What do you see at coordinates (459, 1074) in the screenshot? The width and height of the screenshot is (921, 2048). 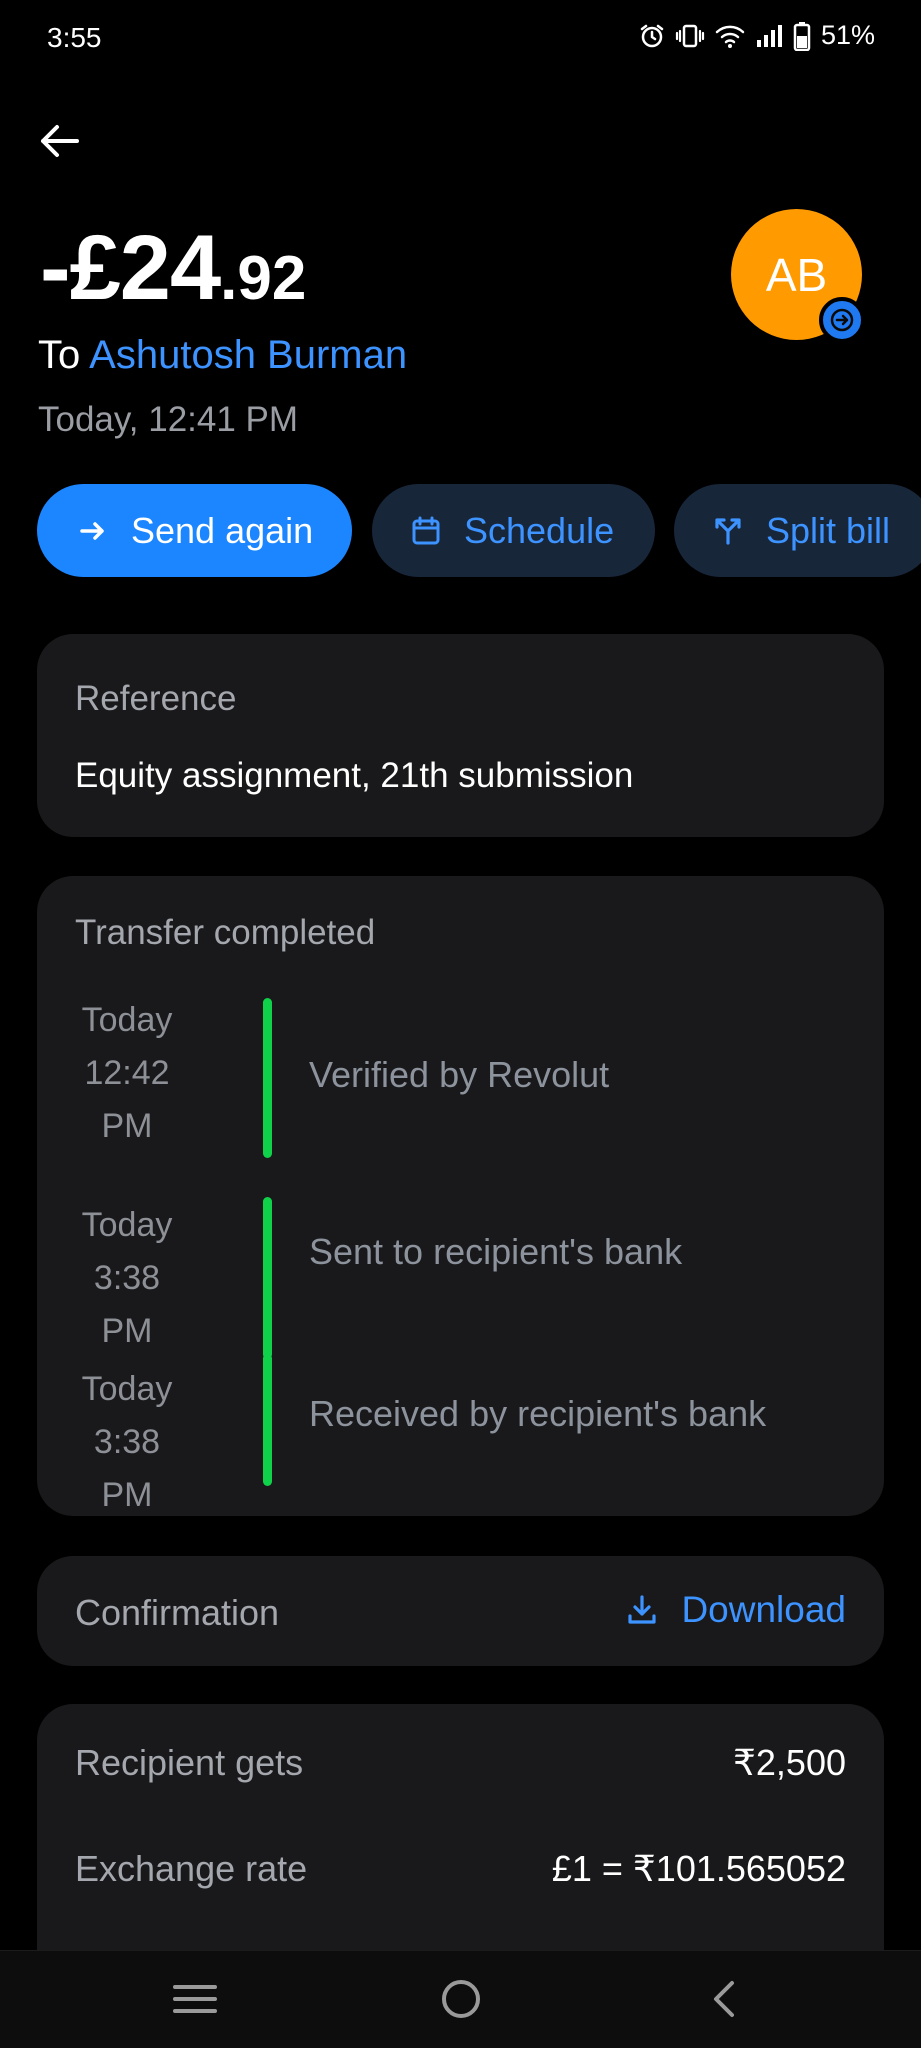 I see `timeline-step-label: Verified by Revolut` at bounding box center [459, 1074].